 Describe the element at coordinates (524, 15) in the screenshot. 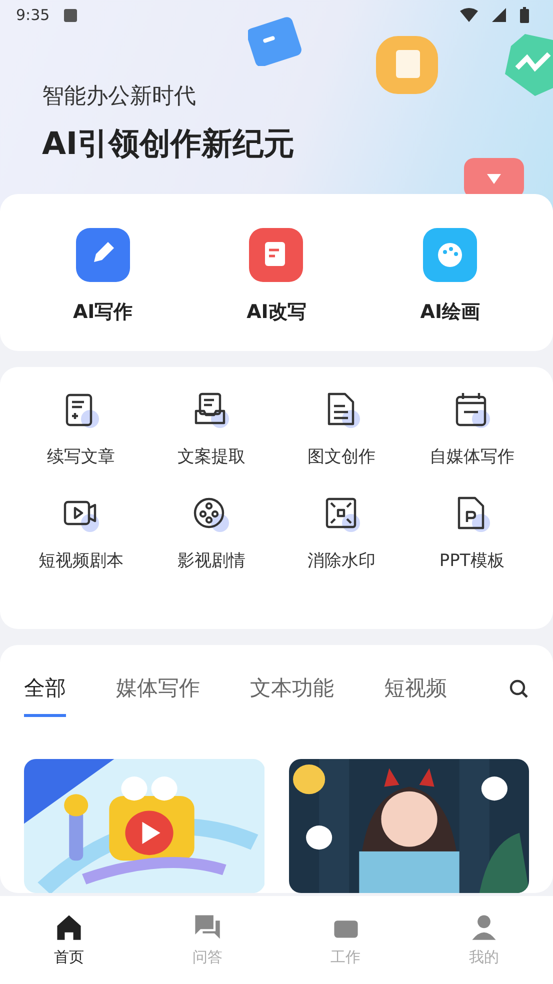

I see `battery-icon` at that location.